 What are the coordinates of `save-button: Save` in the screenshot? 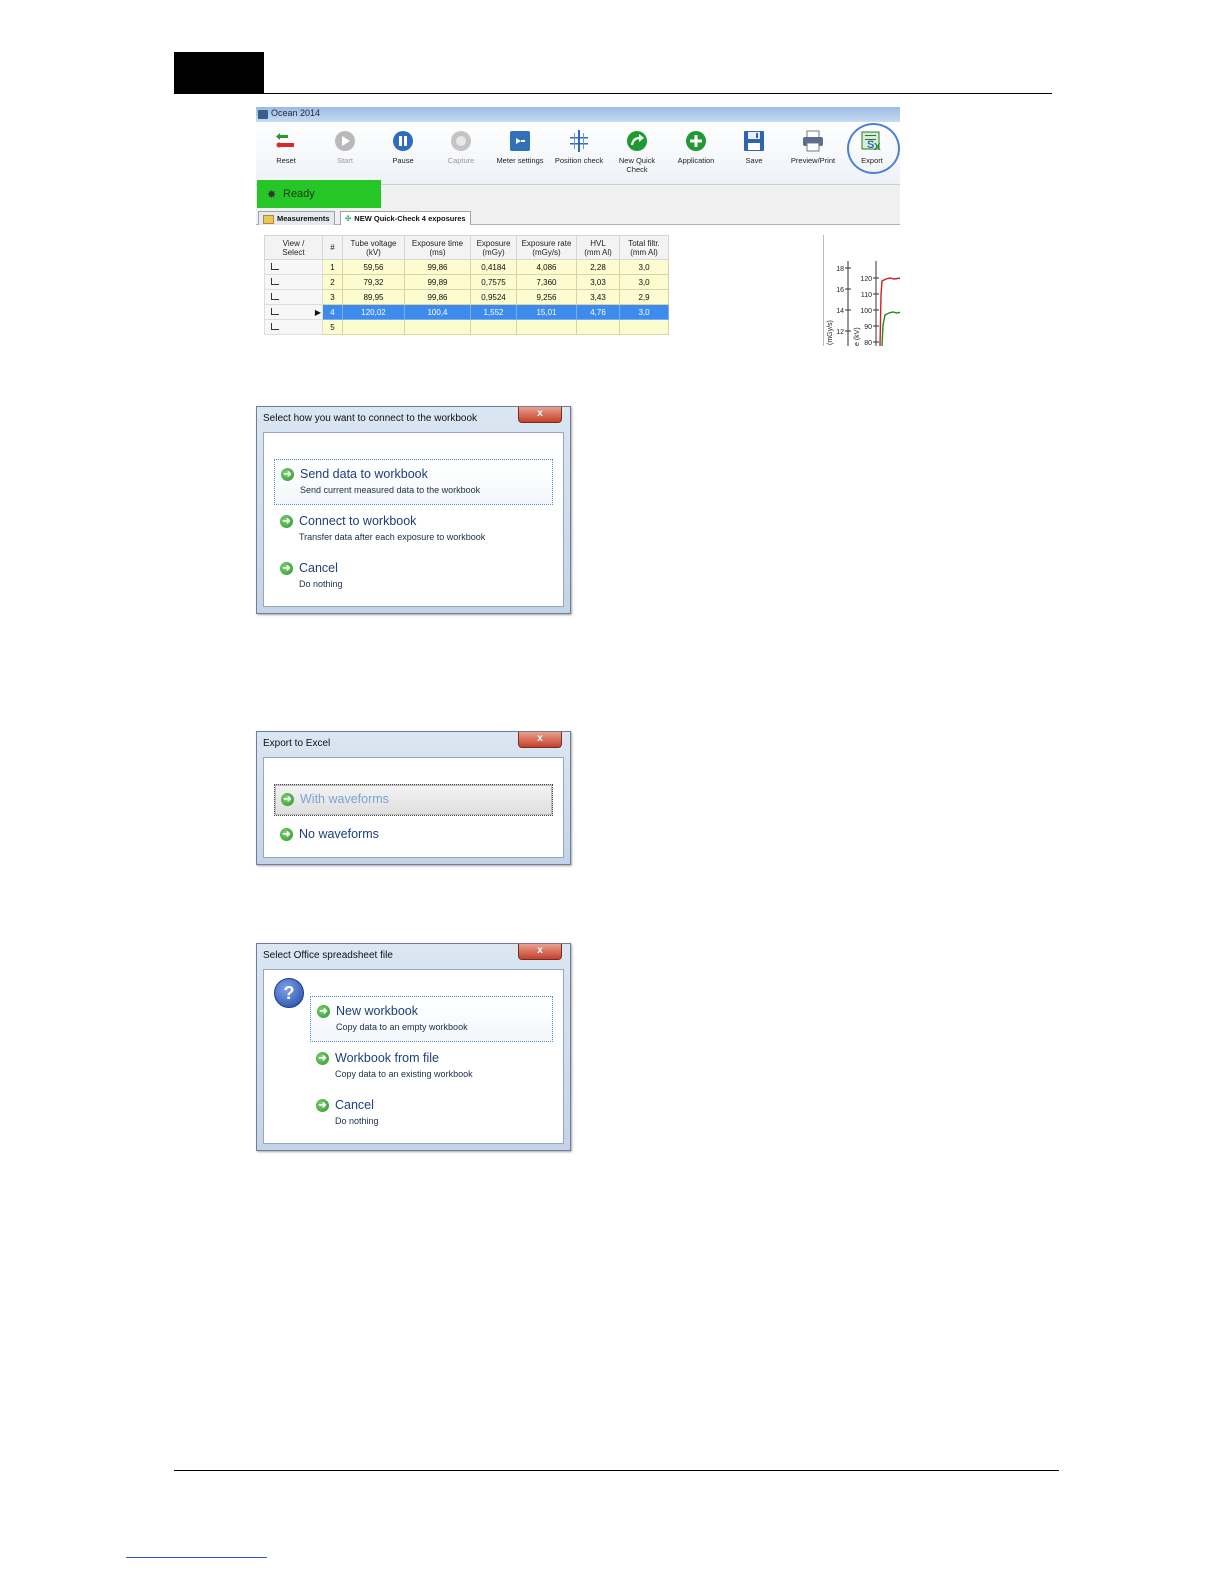 It's located at (754, 147).